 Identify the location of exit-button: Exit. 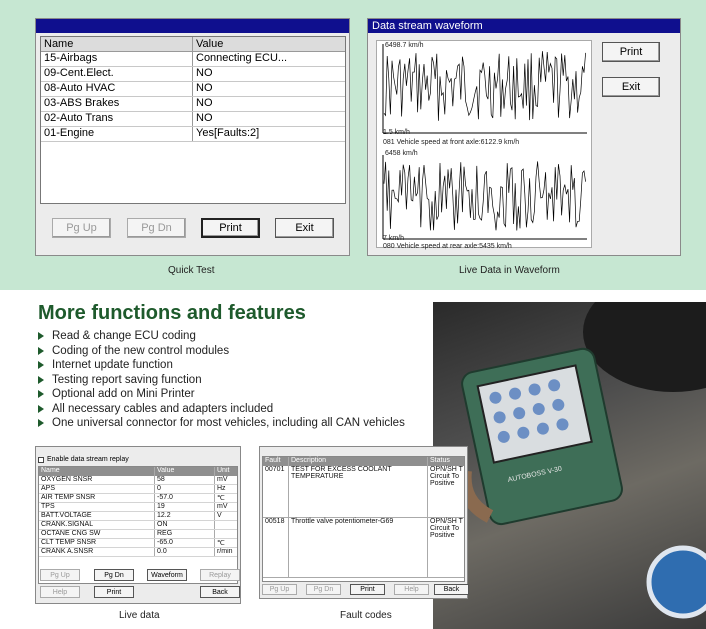
(304, 228).